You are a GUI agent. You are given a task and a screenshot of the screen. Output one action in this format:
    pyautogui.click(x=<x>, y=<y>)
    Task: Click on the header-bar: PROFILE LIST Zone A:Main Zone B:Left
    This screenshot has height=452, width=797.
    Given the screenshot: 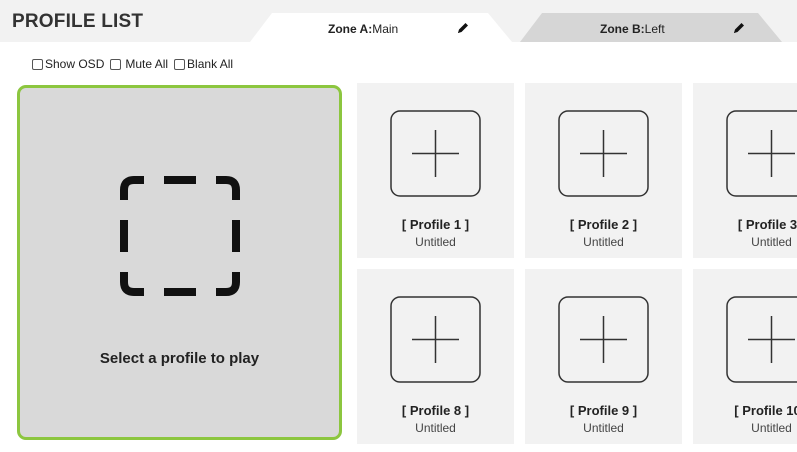 What is the action you would take?
    pyautogui.click(x=398, y=21)
    